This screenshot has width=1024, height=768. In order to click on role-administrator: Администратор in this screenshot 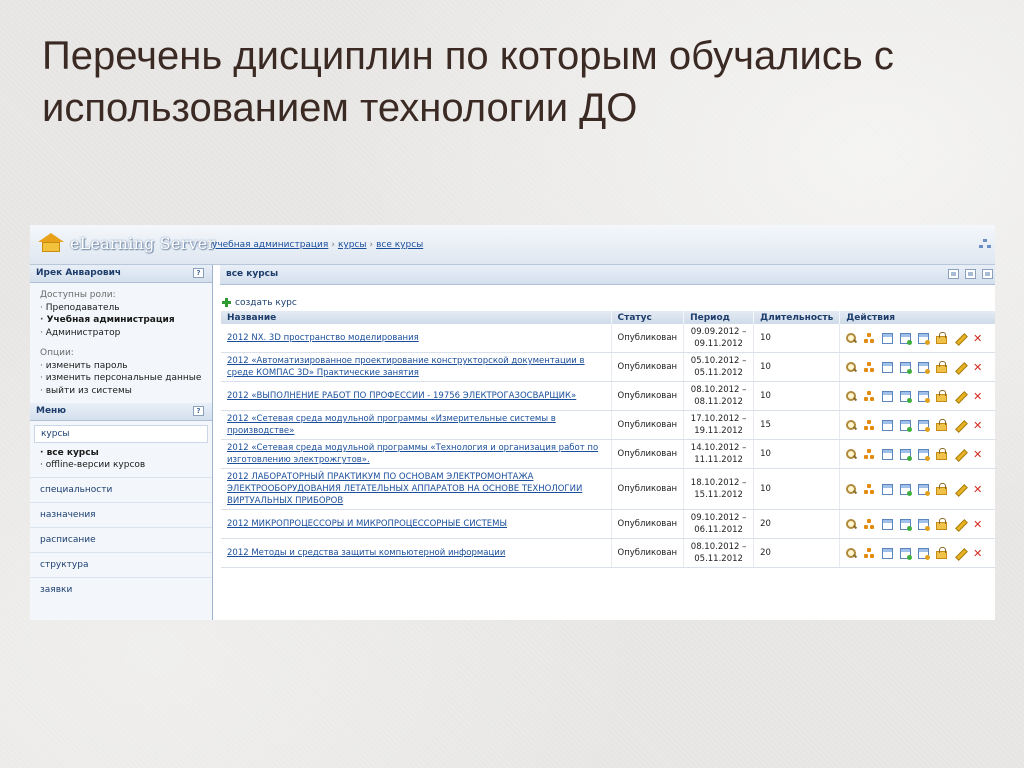, I will do `click(121, 333)`.